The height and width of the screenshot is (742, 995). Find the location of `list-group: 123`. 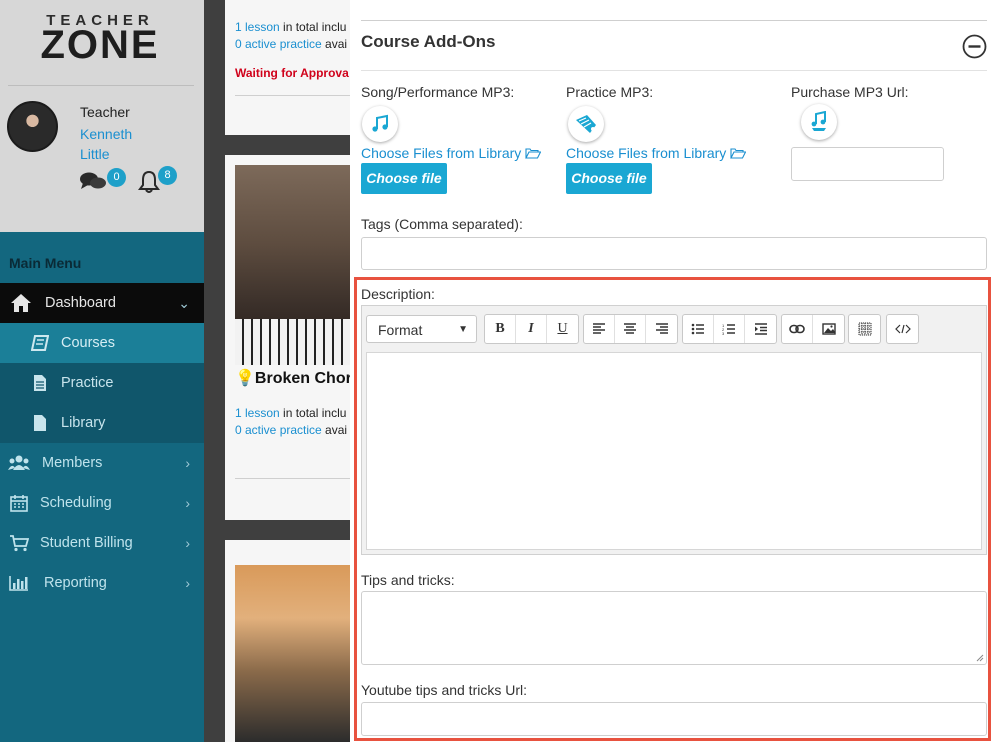

list-group: 123 is located at coordinates (729, 329).